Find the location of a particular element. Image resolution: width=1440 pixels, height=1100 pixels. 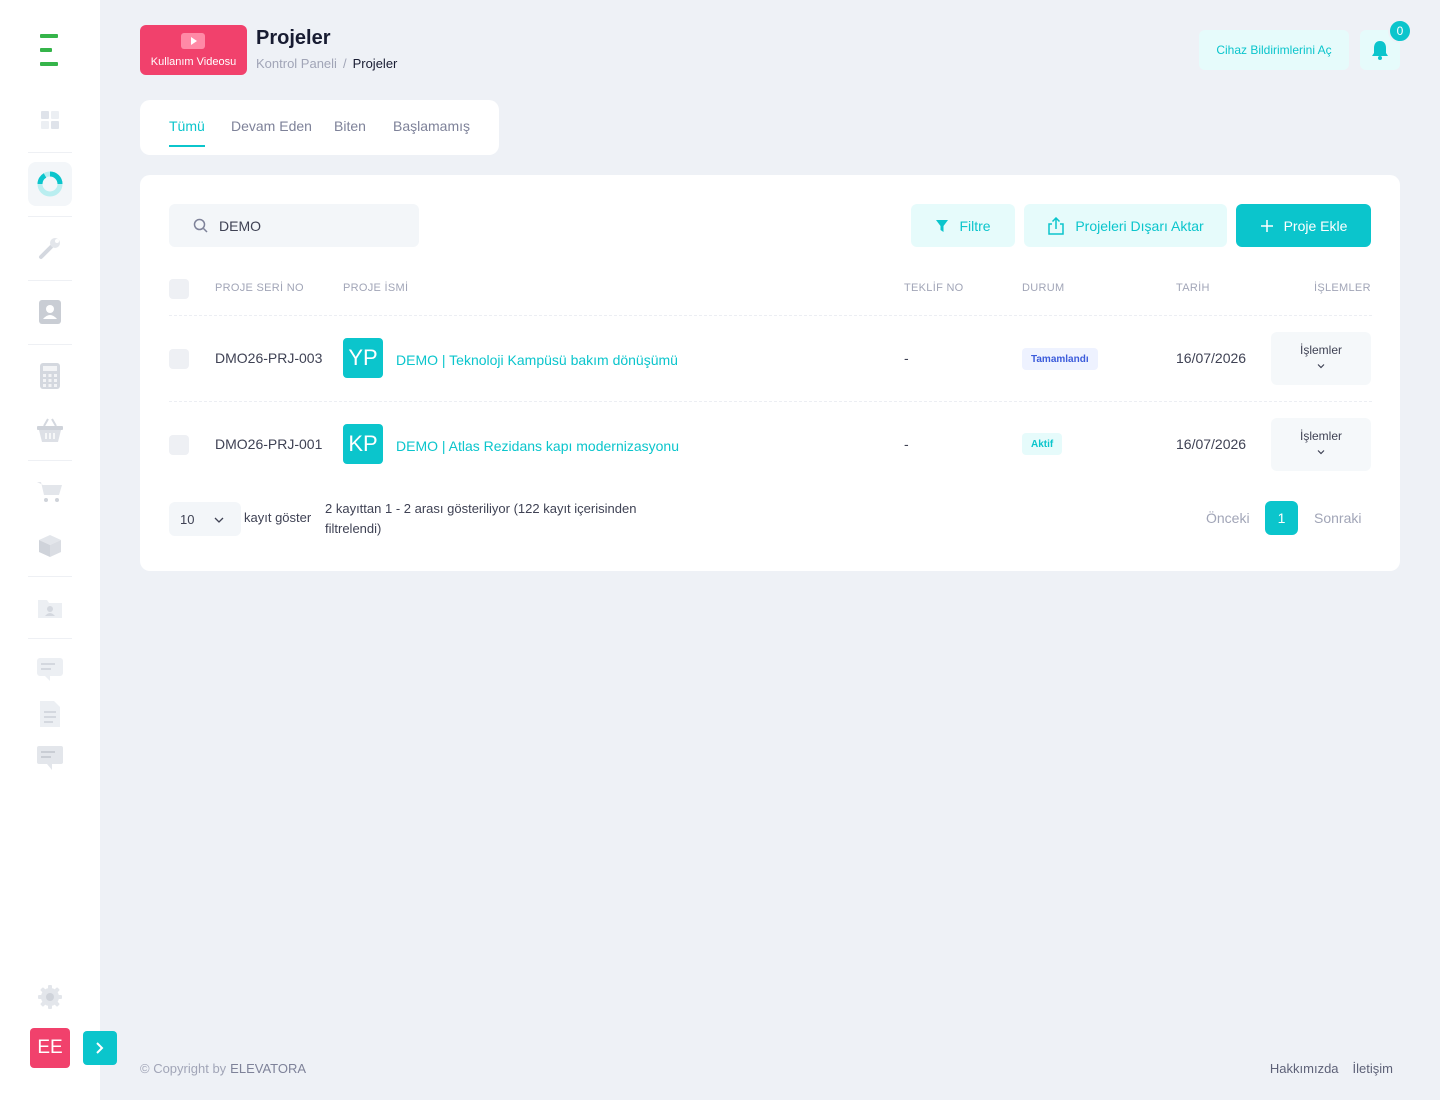

sidebar-item-maintenance is located at coordinates (50, 248).